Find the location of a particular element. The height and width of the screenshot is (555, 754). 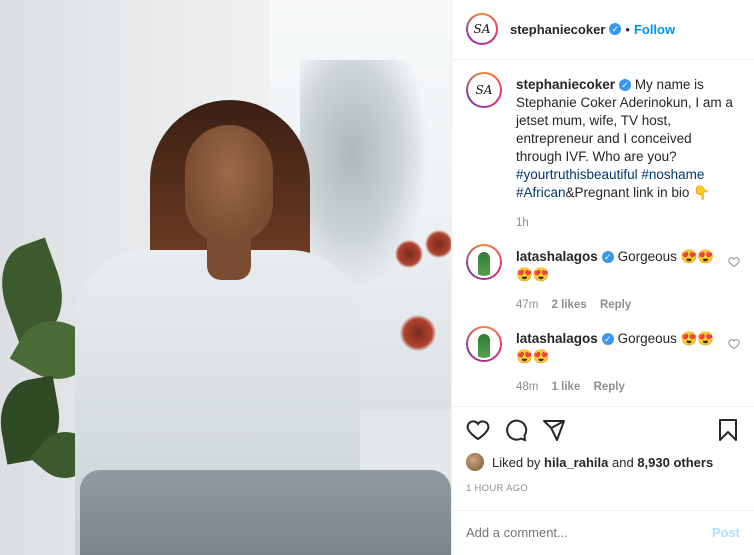

add-comment-input is located at coordinates (589, 533).